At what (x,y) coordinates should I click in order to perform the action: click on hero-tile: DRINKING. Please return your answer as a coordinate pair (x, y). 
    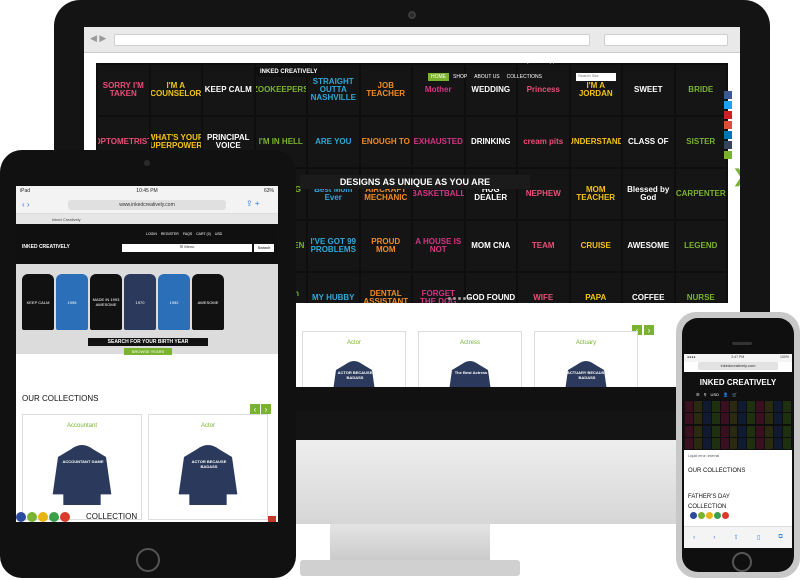
    Looking at the image, I should click on (490, 142).